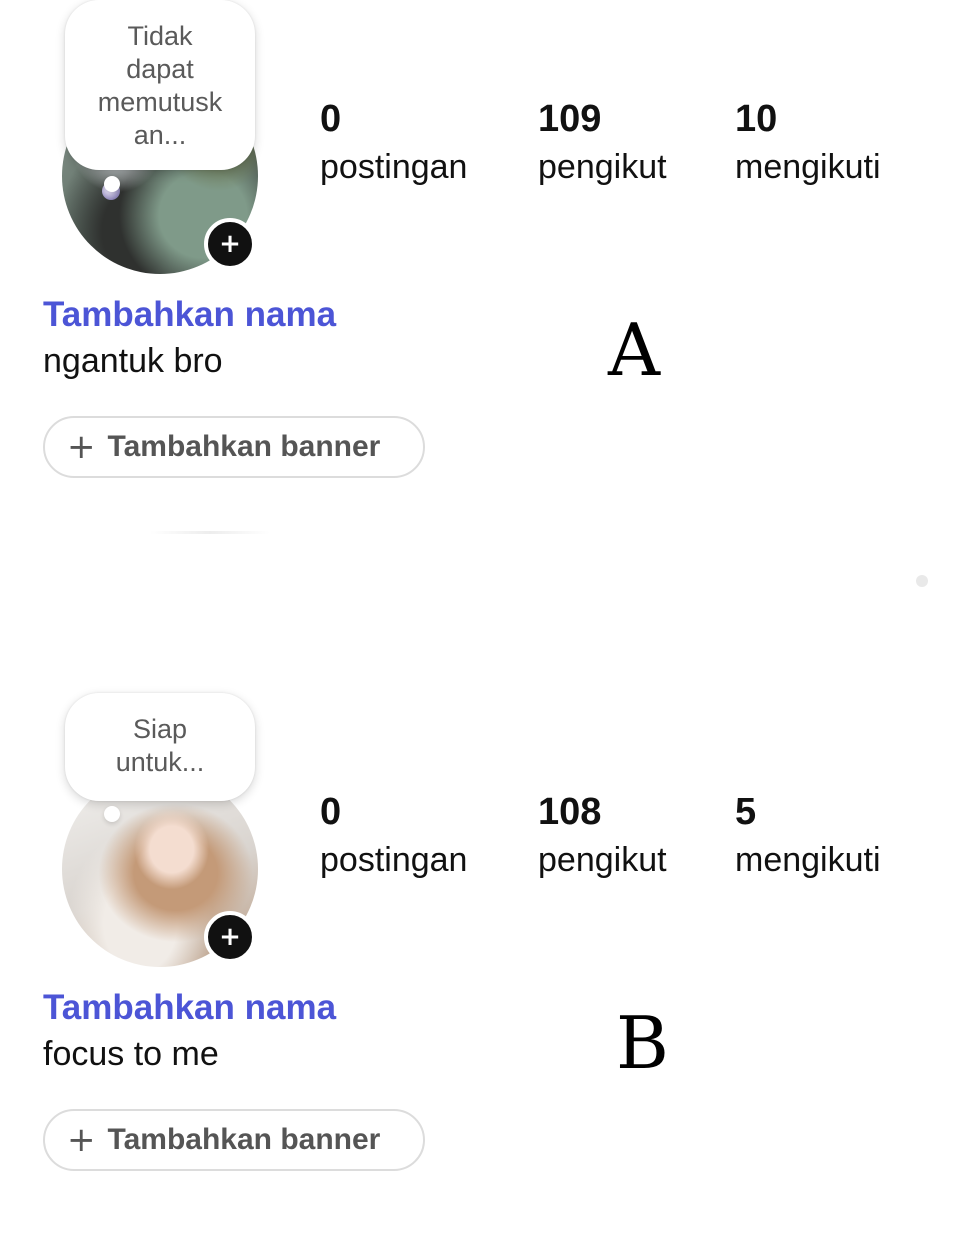 The height and width of the screenshot is (1253, 960). What do you see at coordinates (602, 837) in the screenshot?
I see `stat-followers: 108 pengikut` at bounding box center [602, 837].